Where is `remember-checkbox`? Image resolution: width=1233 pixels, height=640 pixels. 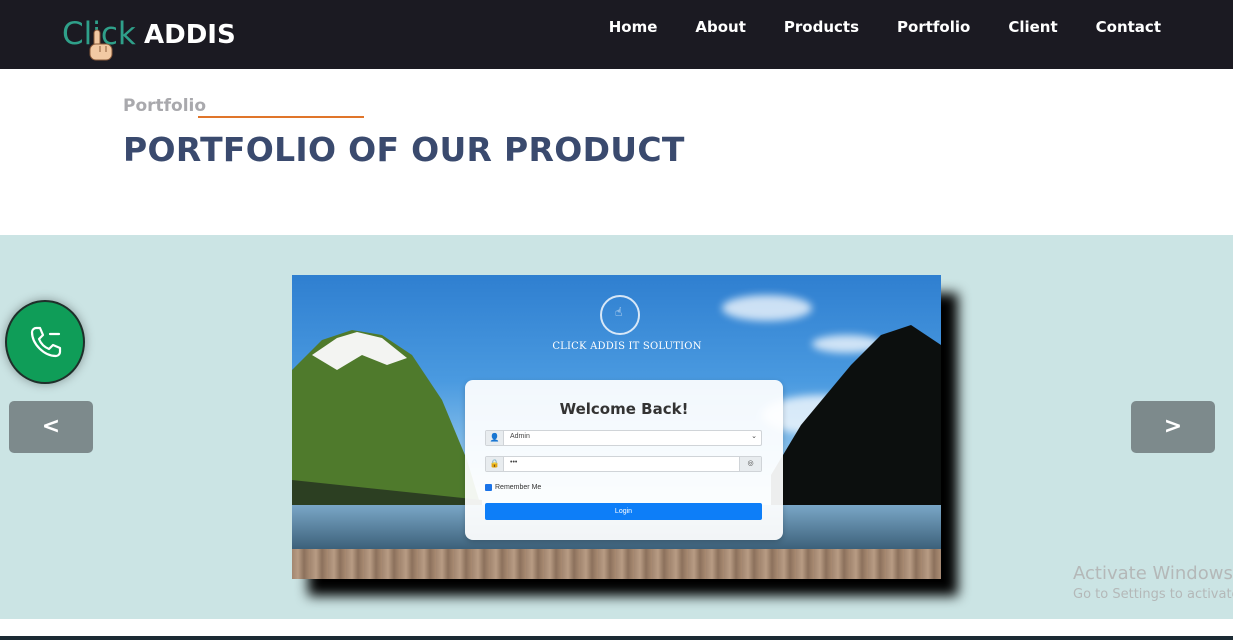
remember-checkbox is located at coordinates (488, 487).